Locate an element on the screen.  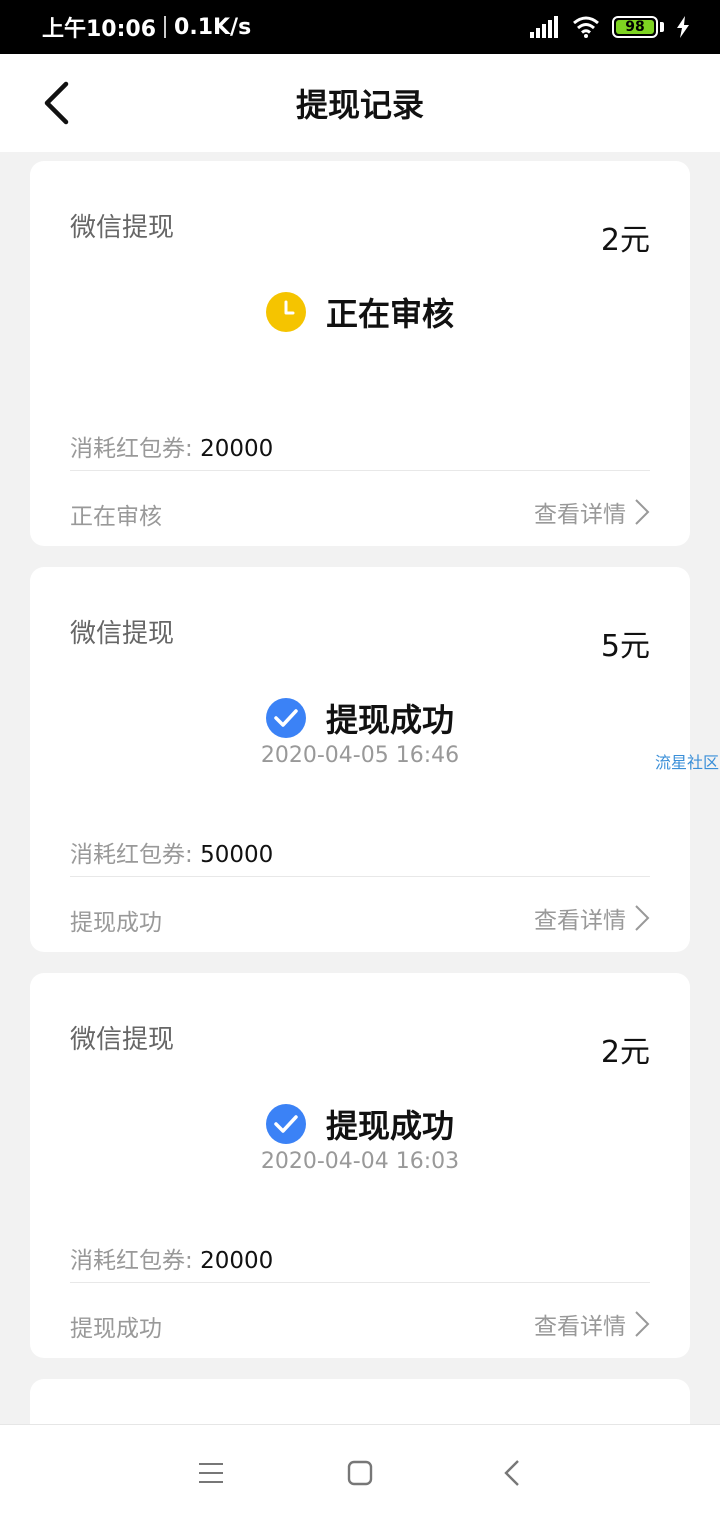
consume-info: 消耗红包券: 50000 is located at coordinates (171, 852).